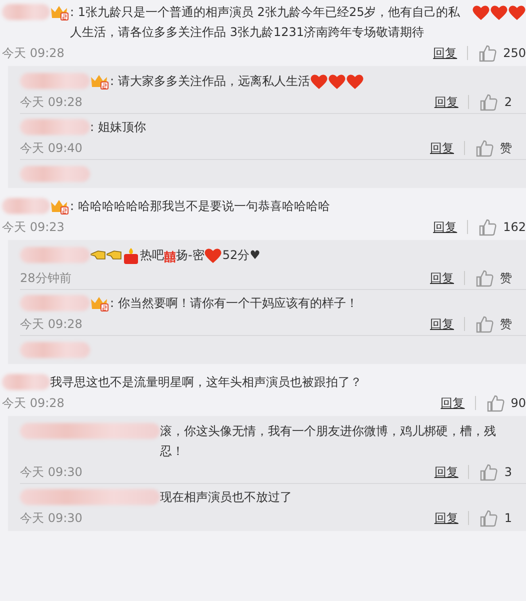 The width and height of the screenshot is (526, 601). I want to click on comment-text: : 1张九龄只是一个普通的相声演员 2张九龄今年已经25岁，他有自己的私人生活，请各位多多关注作品 3张九龄1231济南跨年专场敬请期待, so click(266, 22).